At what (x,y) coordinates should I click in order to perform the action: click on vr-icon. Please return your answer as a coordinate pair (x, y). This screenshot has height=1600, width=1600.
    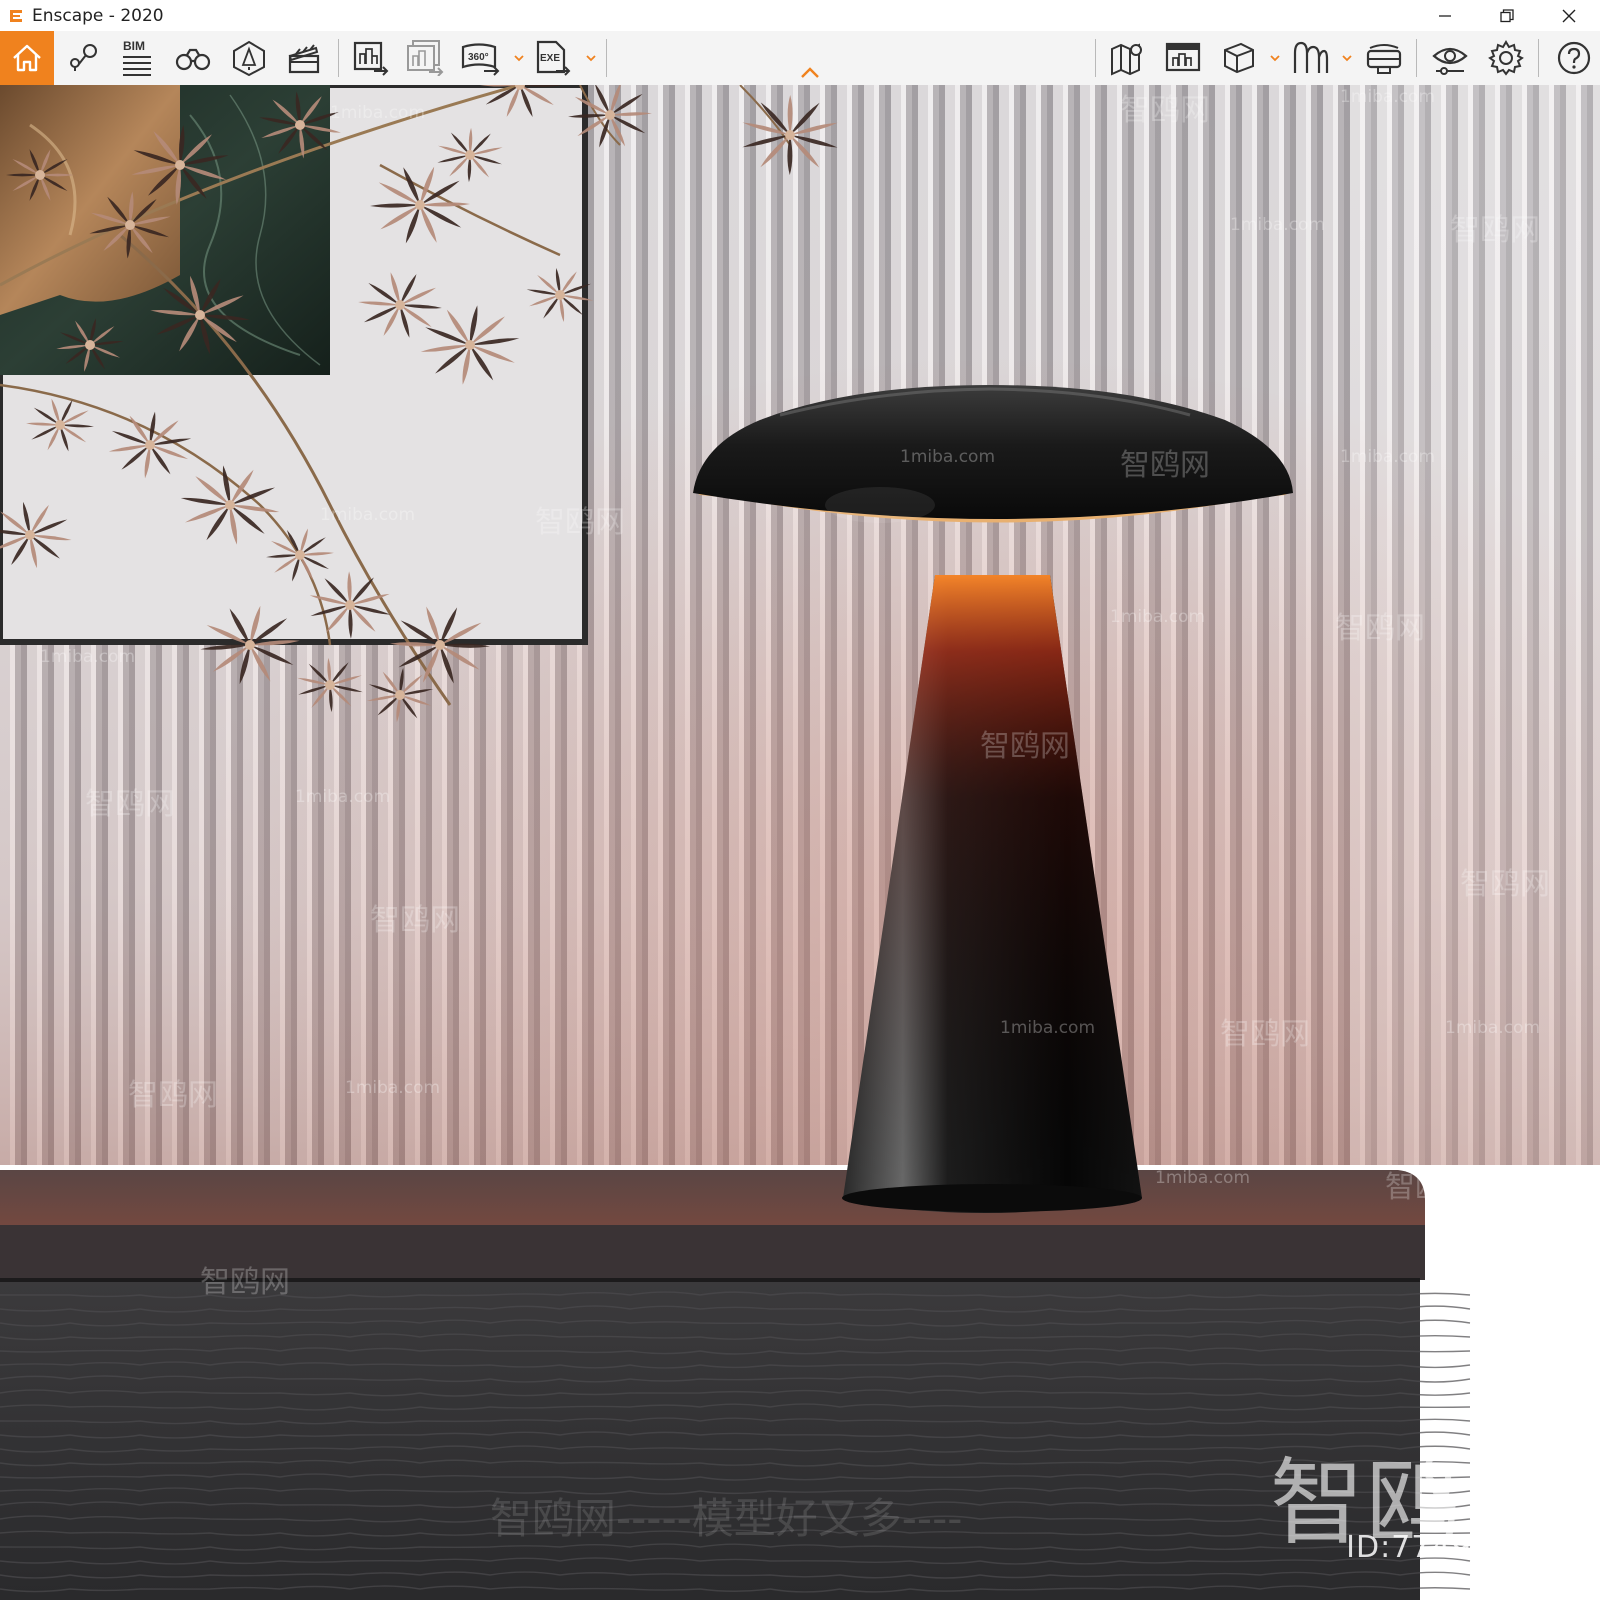
    Looking at the image, I should click on (1311, 57).